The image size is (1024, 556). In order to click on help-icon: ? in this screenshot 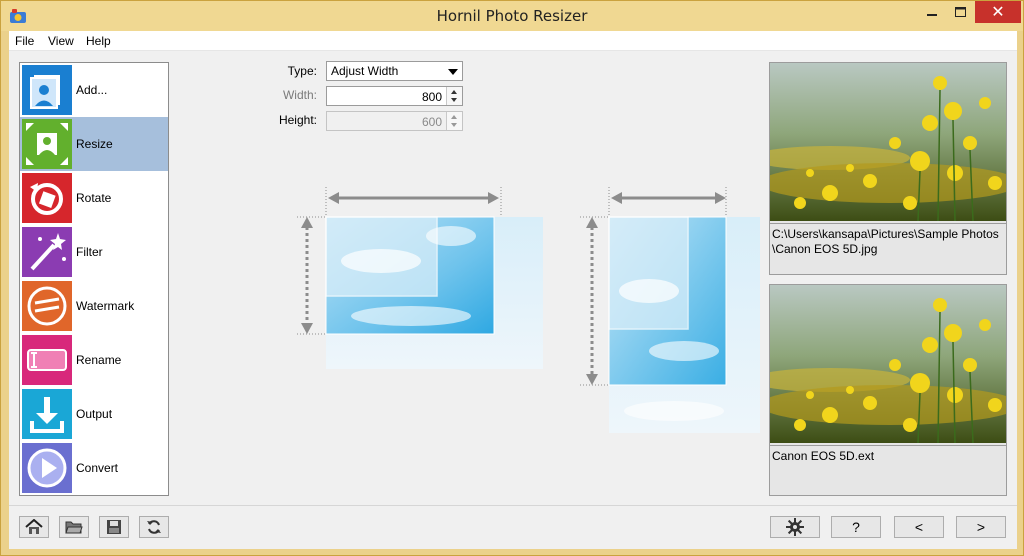, I will do `click(856, 527)`.